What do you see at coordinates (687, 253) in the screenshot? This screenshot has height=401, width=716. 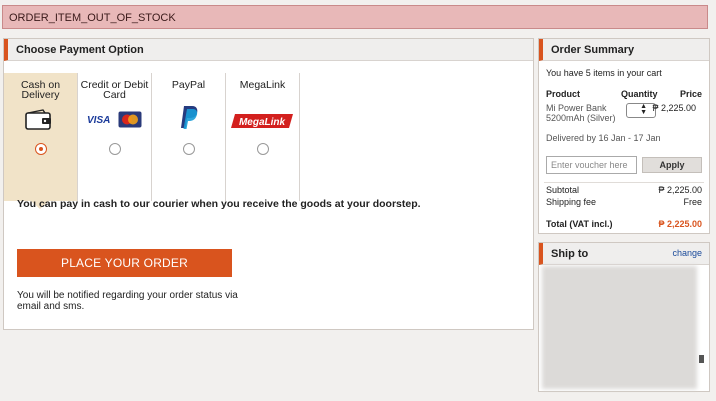 I see `change-address-link: change` at bounding box center [687, 253].